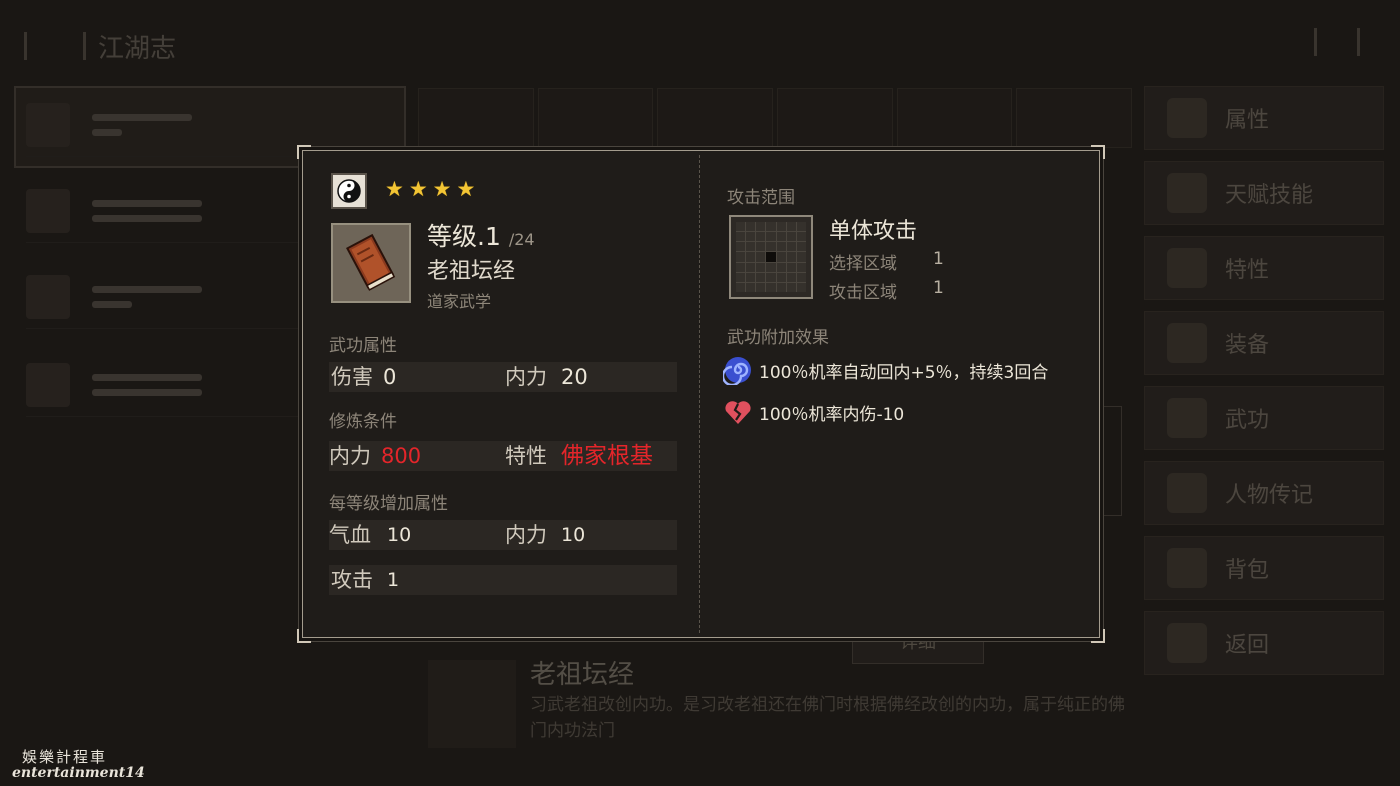 The image size is (1400, 786). Describe the element at coordinates (526, 377) in the screenshot. I see `inner-power-label: 内力` at that location.